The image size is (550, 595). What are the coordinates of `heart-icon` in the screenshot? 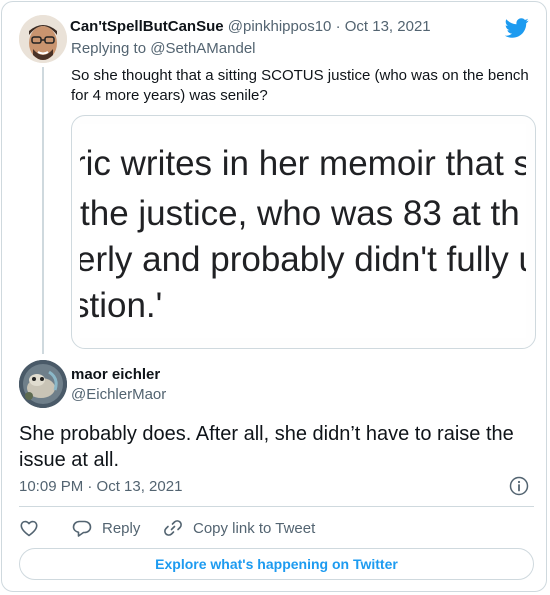 It's located at (29, 528).